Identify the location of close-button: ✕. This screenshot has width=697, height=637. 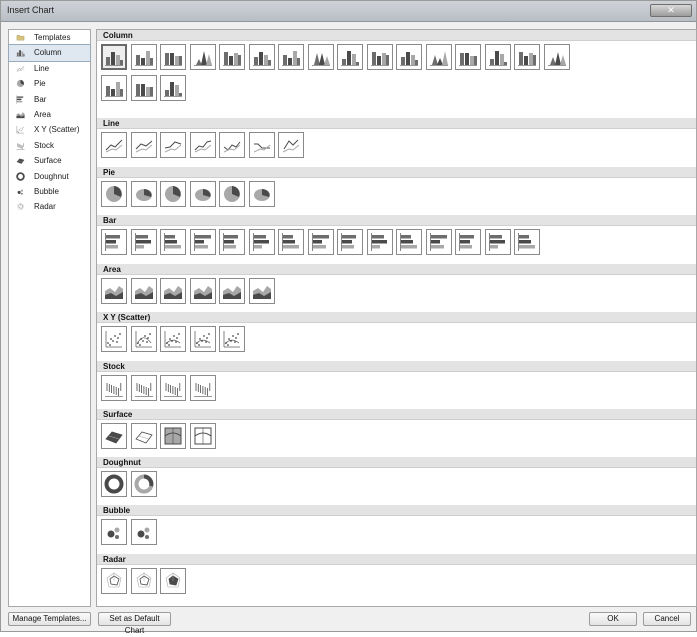
(671, 10).